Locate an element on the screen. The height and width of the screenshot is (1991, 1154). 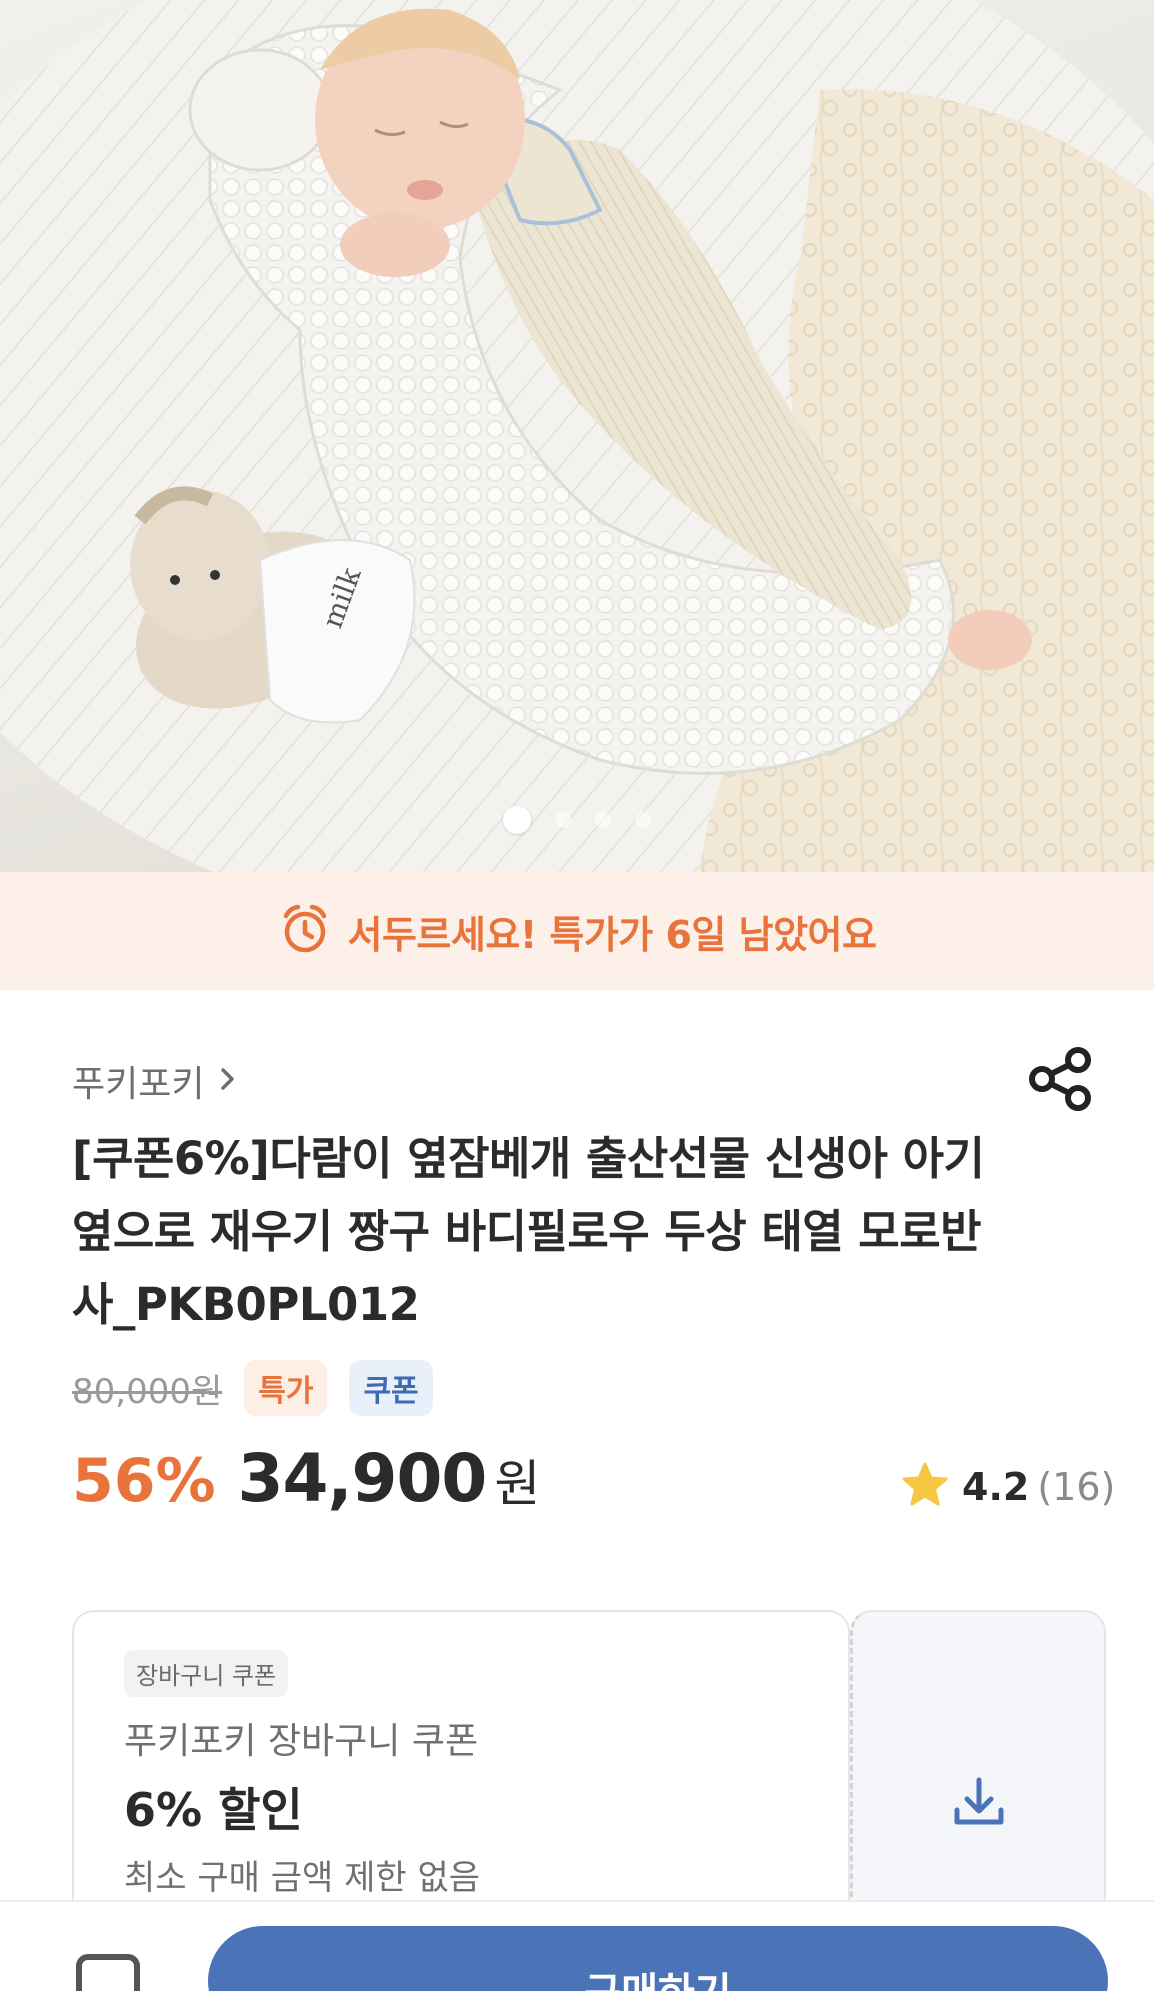
review-count: (16) is located at coordinates (1076, 1487).